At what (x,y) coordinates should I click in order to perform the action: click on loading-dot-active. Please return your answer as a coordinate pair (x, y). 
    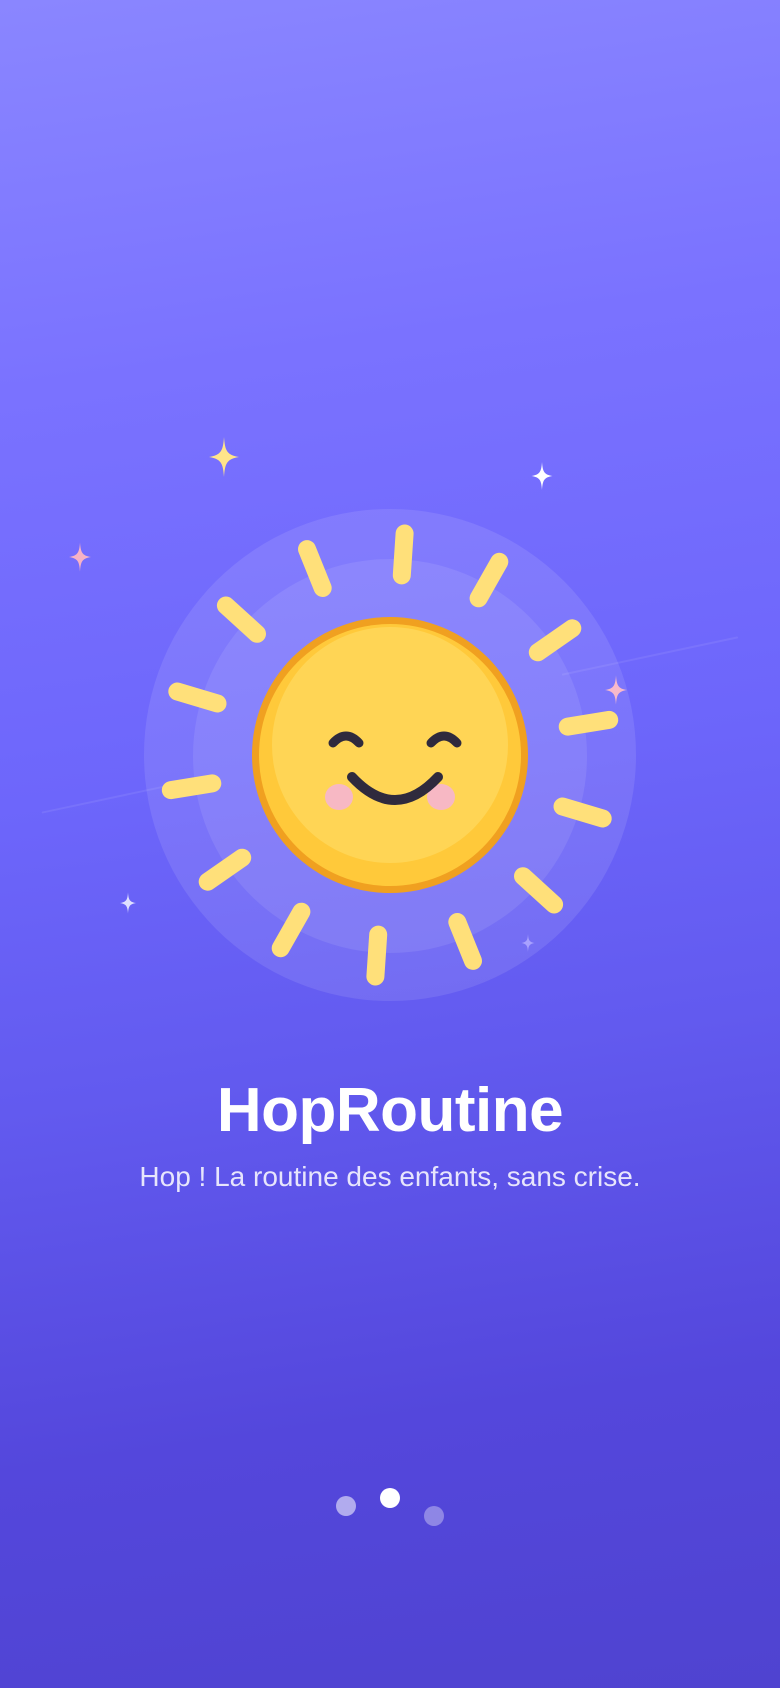
    Looking at the image, I should click on (390, 1498).